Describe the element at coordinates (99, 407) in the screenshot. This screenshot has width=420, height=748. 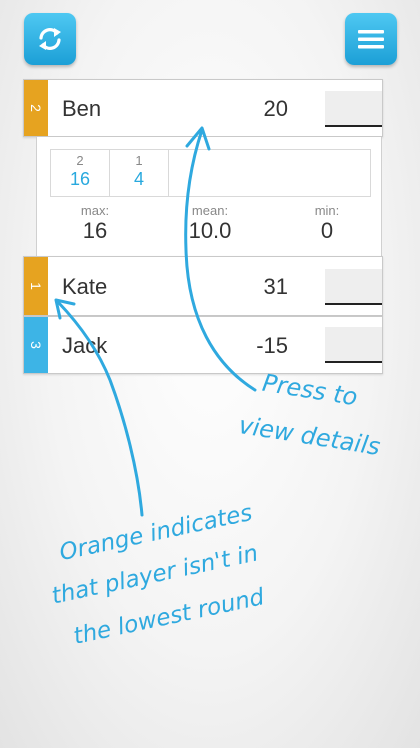
I see `arrow-to-rank-badge` at that location.